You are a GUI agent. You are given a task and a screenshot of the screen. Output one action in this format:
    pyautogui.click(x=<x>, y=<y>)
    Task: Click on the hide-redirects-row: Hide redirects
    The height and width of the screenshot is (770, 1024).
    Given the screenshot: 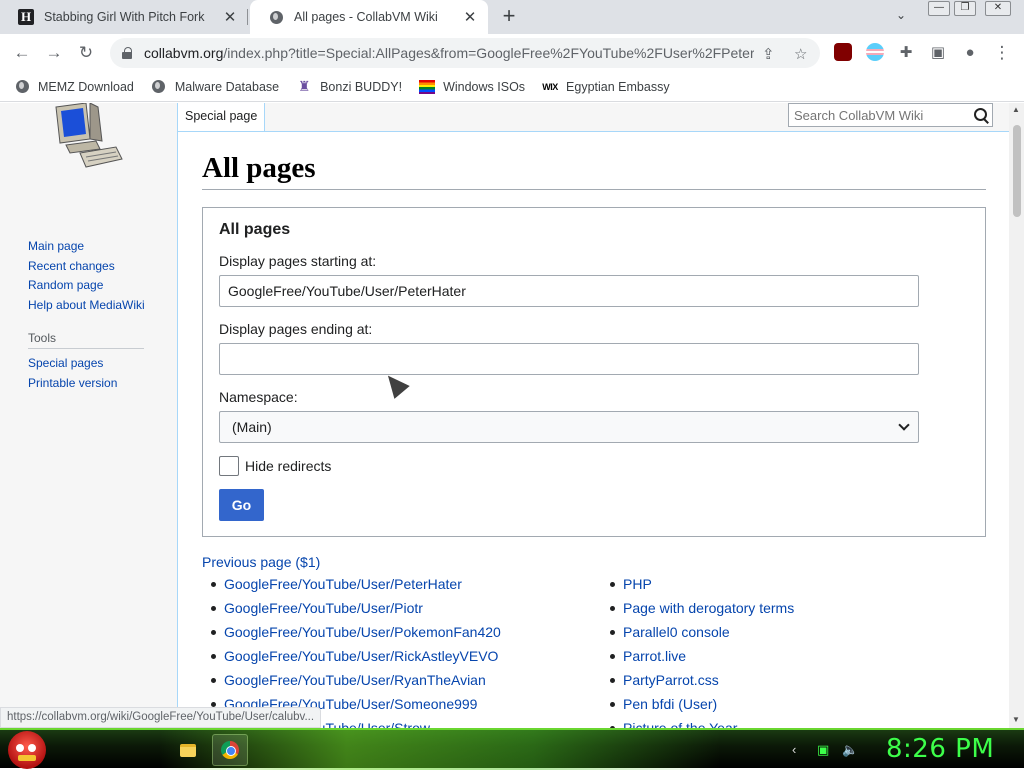 What is the action you would take?
    pyautogui.click(x=275, y=466)
    